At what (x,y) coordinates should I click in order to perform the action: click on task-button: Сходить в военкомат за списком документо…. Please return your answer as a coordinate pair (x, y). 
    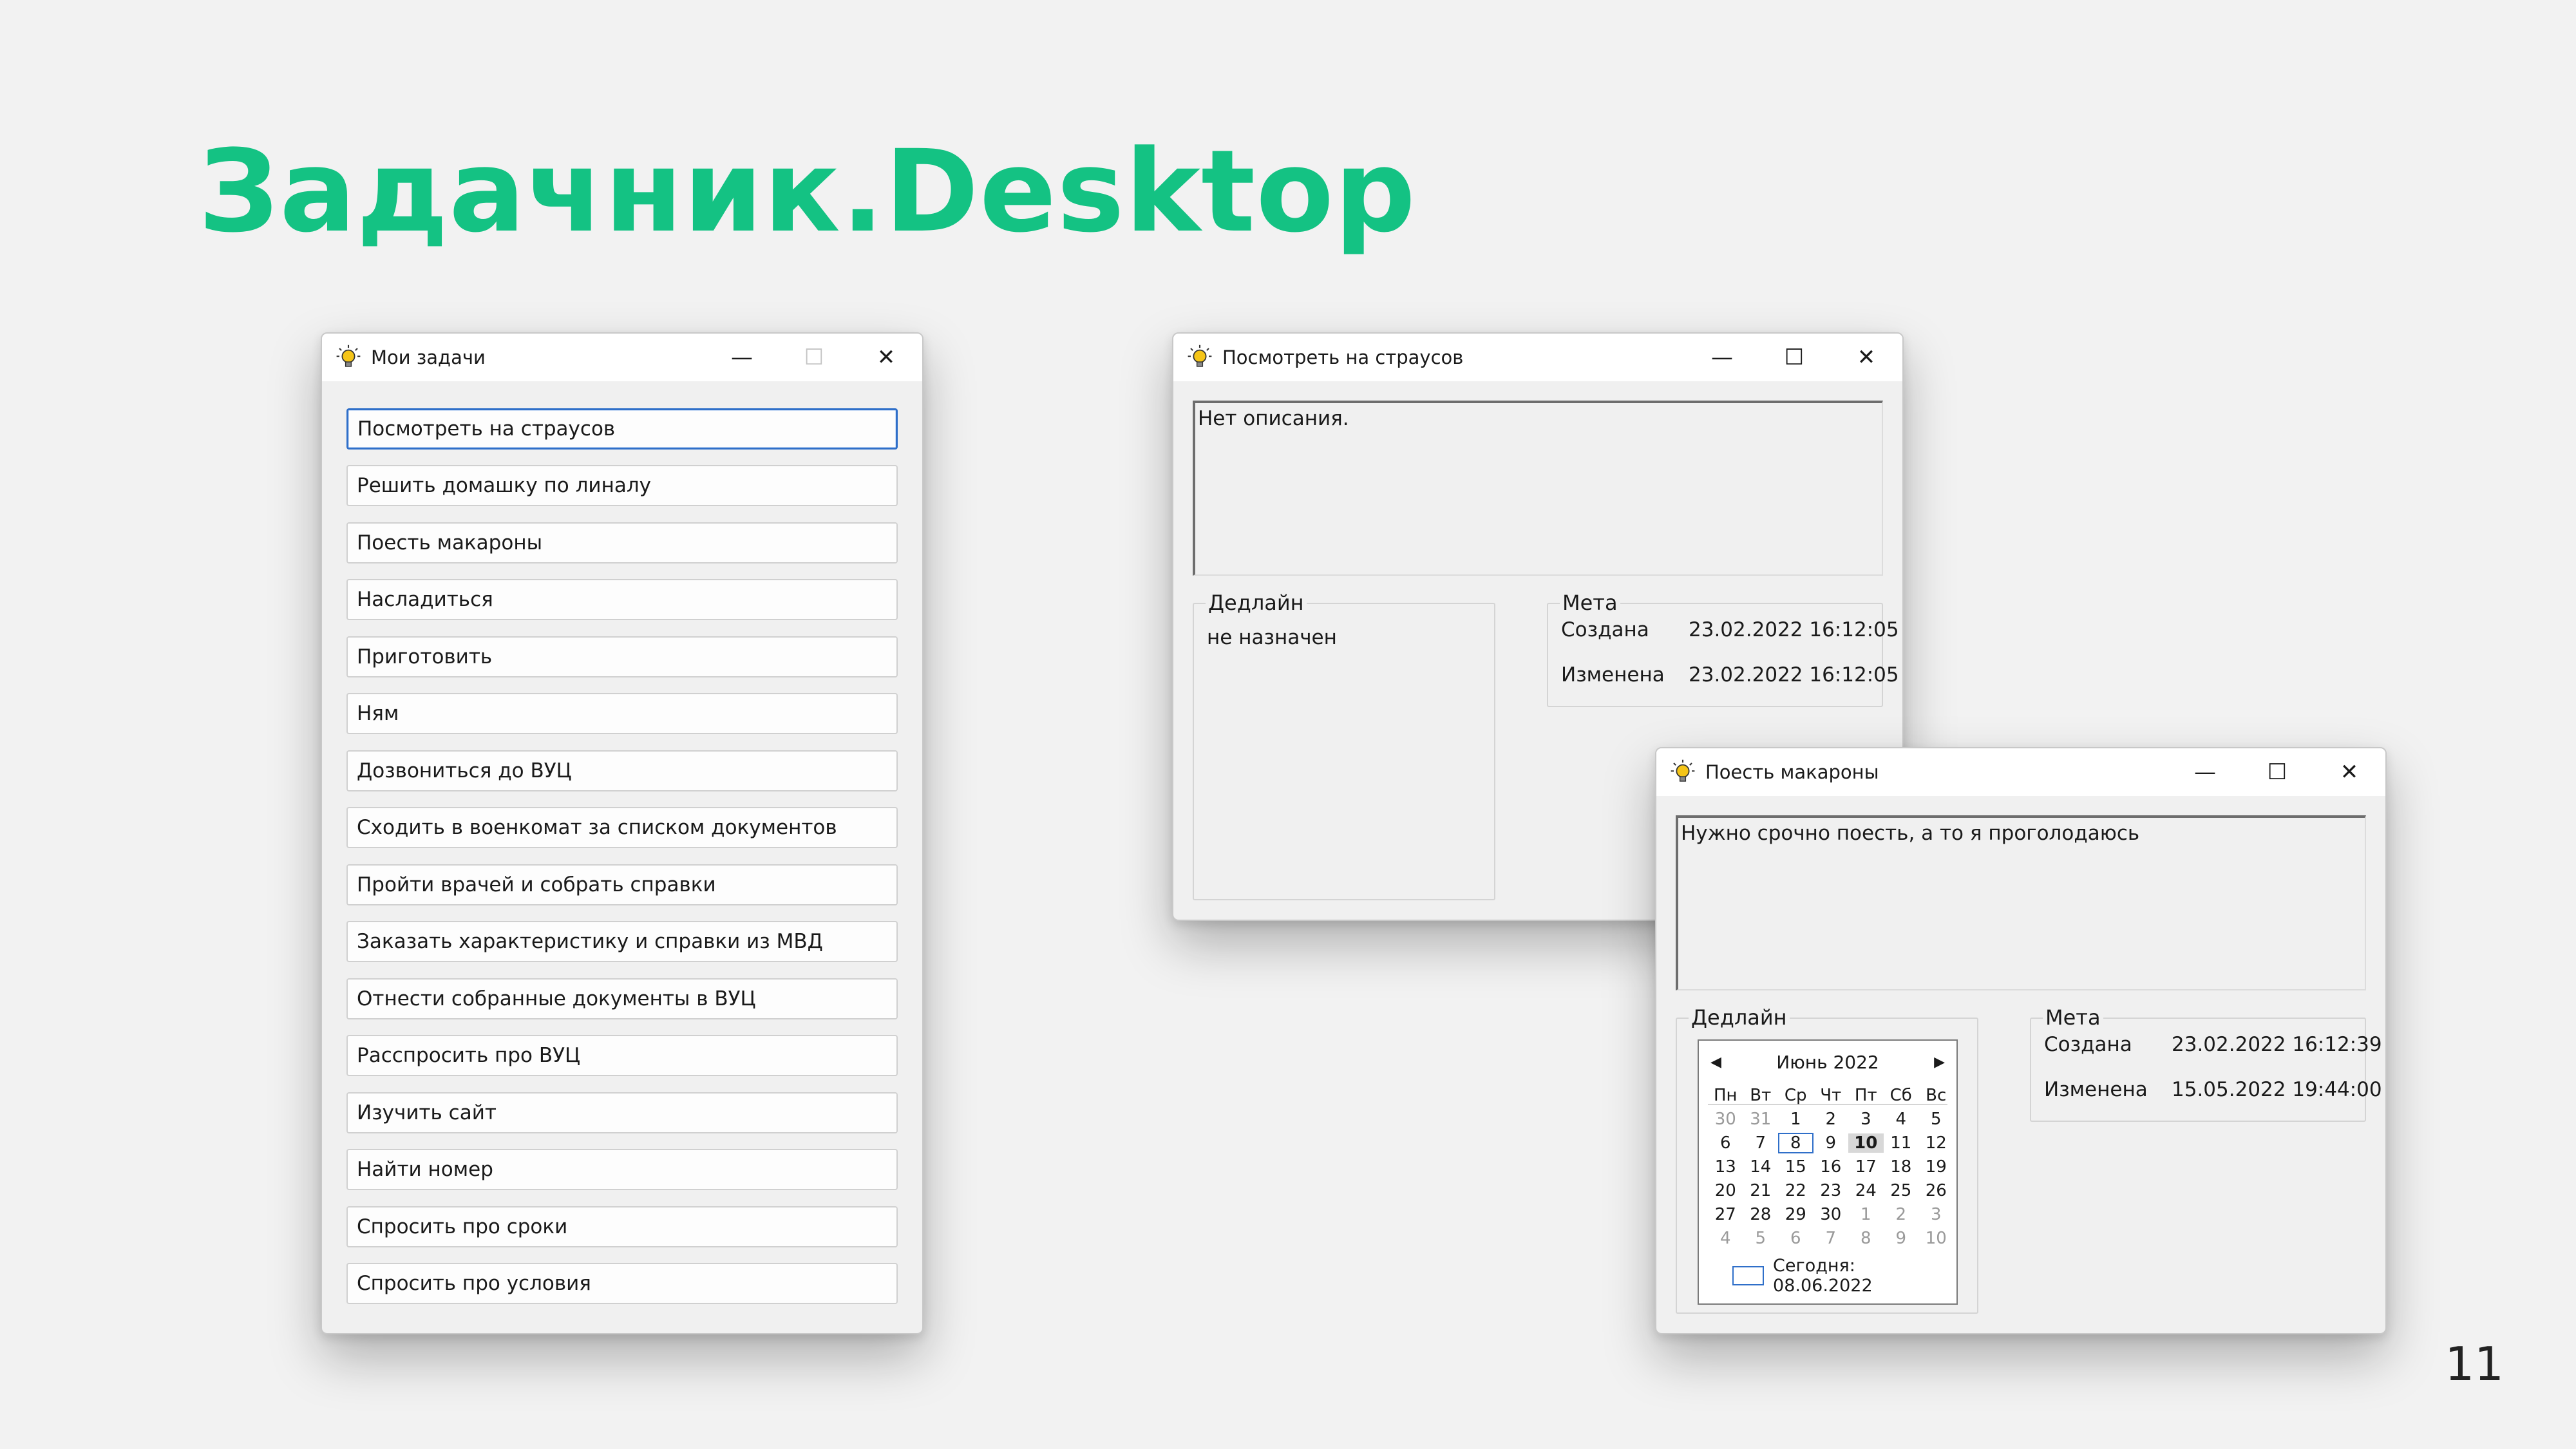
    Looking at the image, I should click on (622, 827).